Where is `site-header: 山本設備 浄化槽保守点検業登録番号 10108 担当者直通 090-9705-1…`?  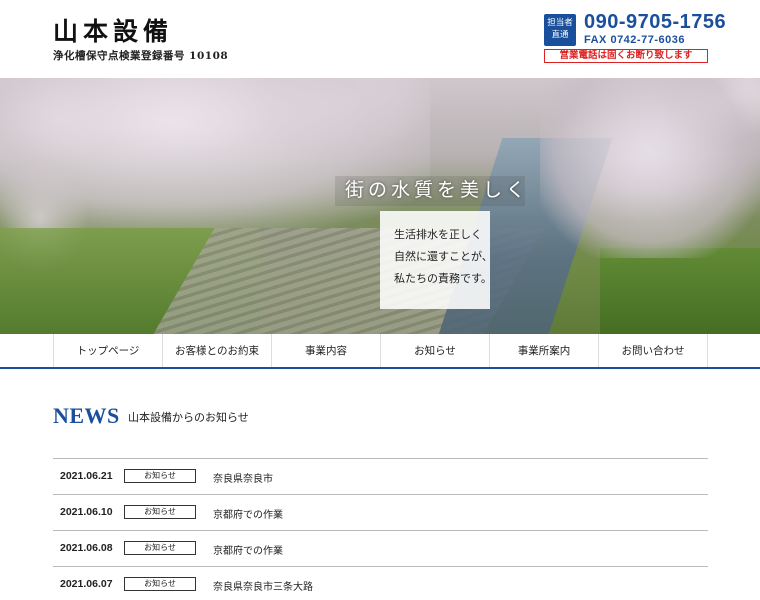
site-header: 山本設備 浄化槽保守点検業登録番号 10108 担当者直通 090-9705-1… is located at coordinates (380, 39).